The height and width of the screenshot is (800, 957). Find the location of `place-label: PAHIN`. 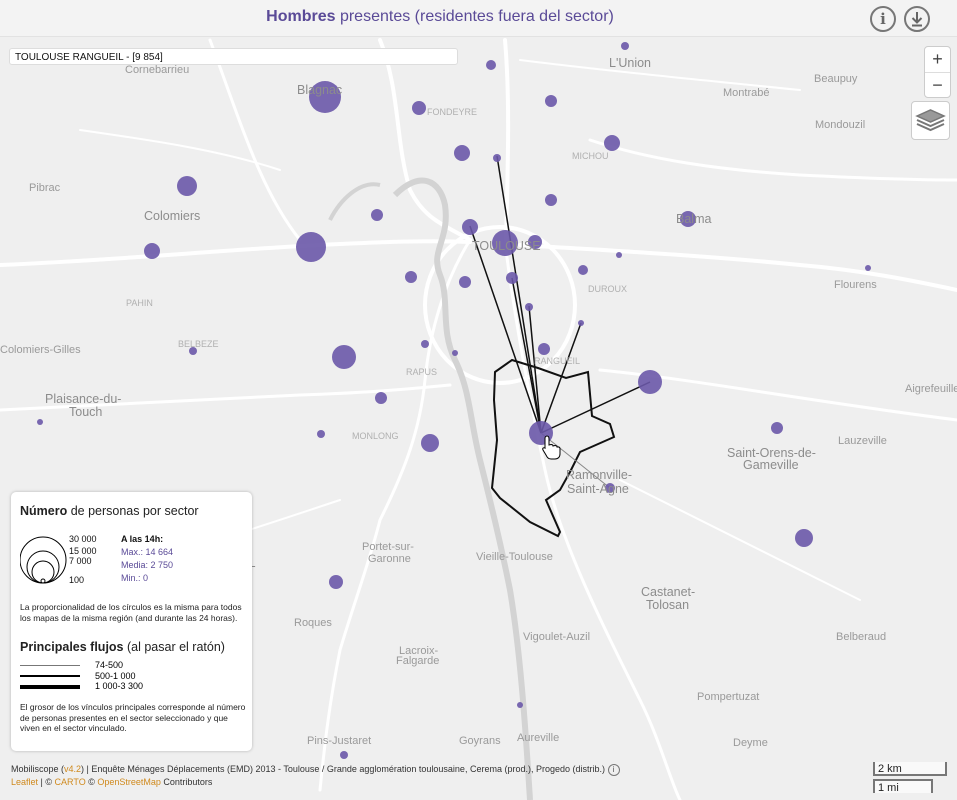

place-label: PAHIN is located at coordinates (139, 303).